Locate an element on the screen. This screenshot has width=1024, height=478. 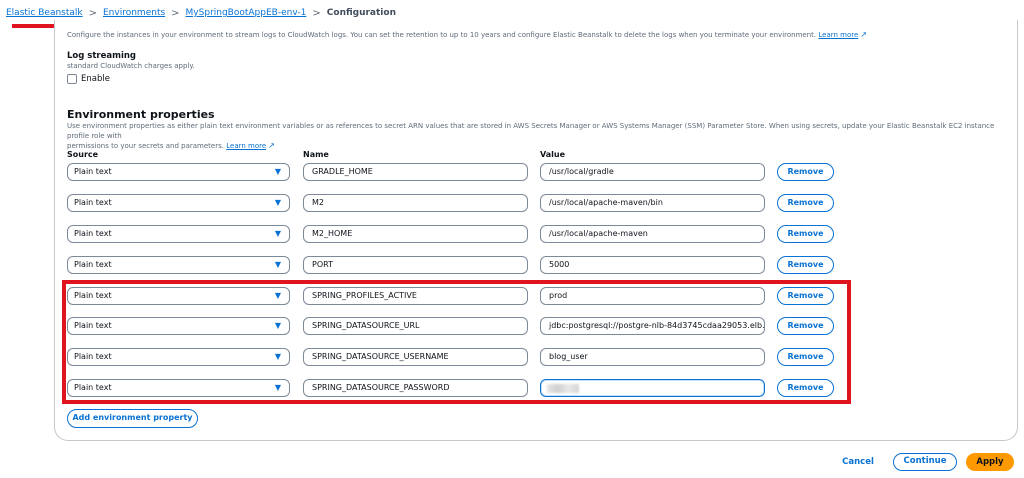
env-properties-learn-more-link: Learn more is located at coordinates (246, 146).